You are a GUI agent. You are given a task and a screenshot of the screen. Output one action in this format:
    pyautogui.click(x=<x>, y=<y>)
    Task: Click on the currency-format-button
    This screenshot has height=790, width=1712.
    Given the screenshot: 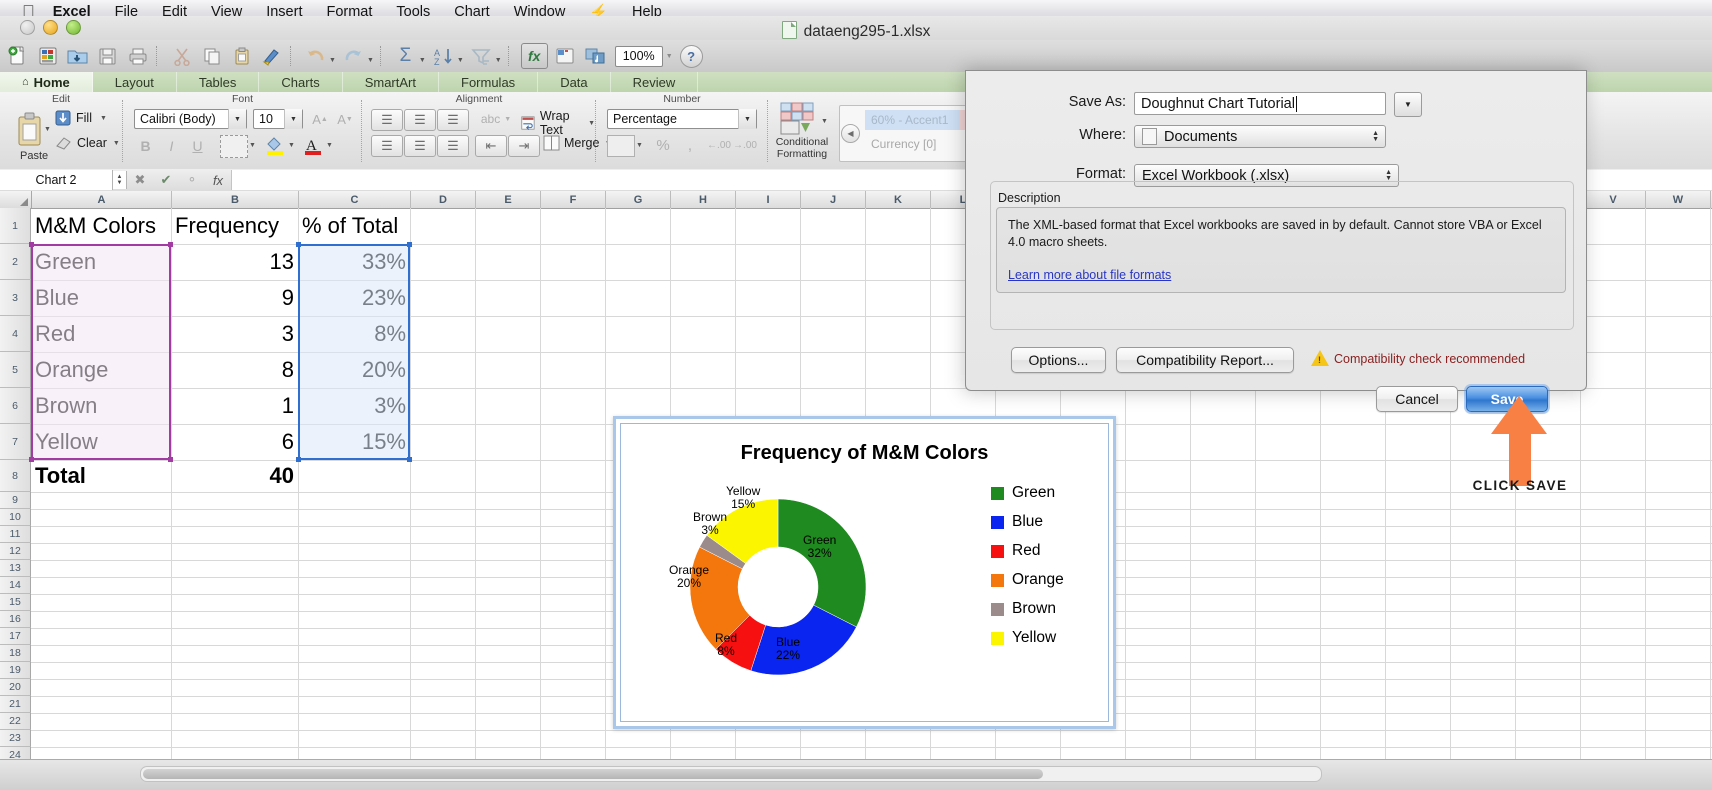 What is the action you would take?
    pyautogui.click(x=621, y=146)
    